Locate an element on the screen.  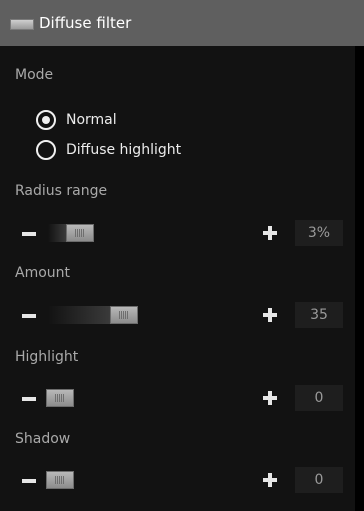
shadow-value: 0 is located at coordinates (319, 480).